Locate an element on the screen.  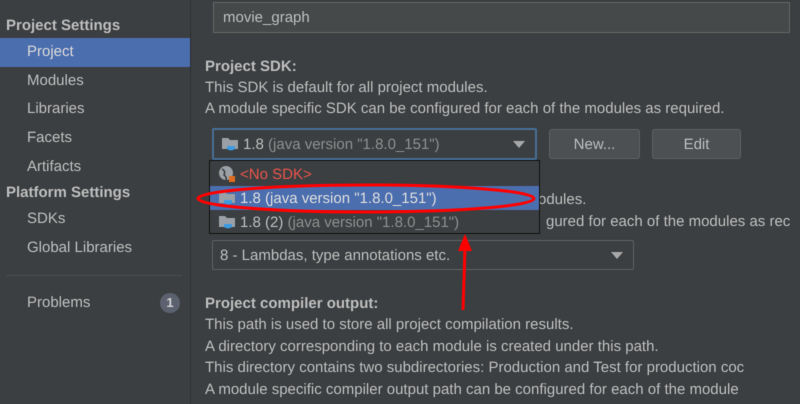
language-level-dropdown: 8 - Lambdas, type annotations etc. is located at coordinates (423, 255).